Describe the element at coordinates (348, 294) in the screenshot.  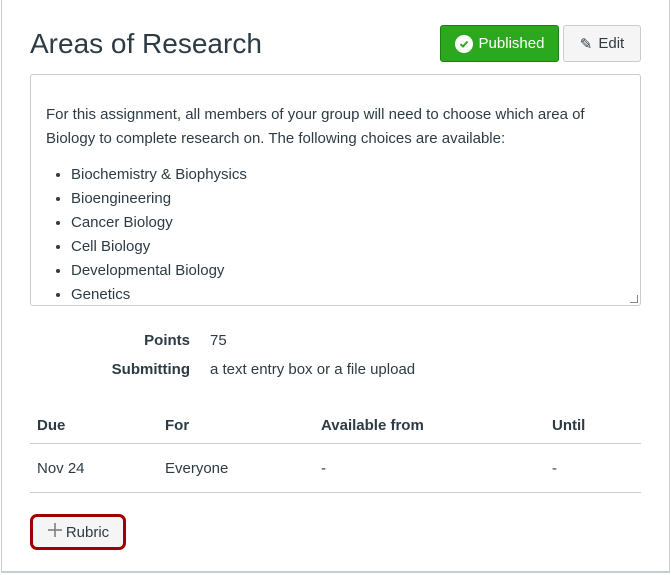
I see `list-item: Genetics` at that location.